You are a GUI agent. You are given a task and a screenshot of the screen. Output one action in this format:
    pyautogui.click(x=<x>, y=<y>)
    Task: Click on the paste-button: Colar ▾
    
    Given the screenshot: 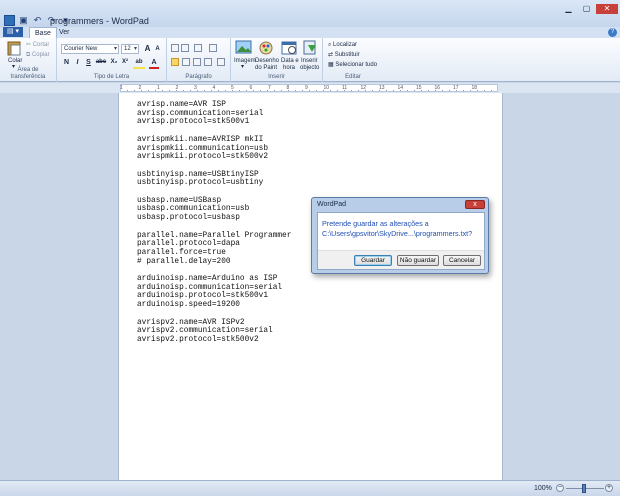 What is the action you would take?
    pyautogui.click(x=14, y=55)
    